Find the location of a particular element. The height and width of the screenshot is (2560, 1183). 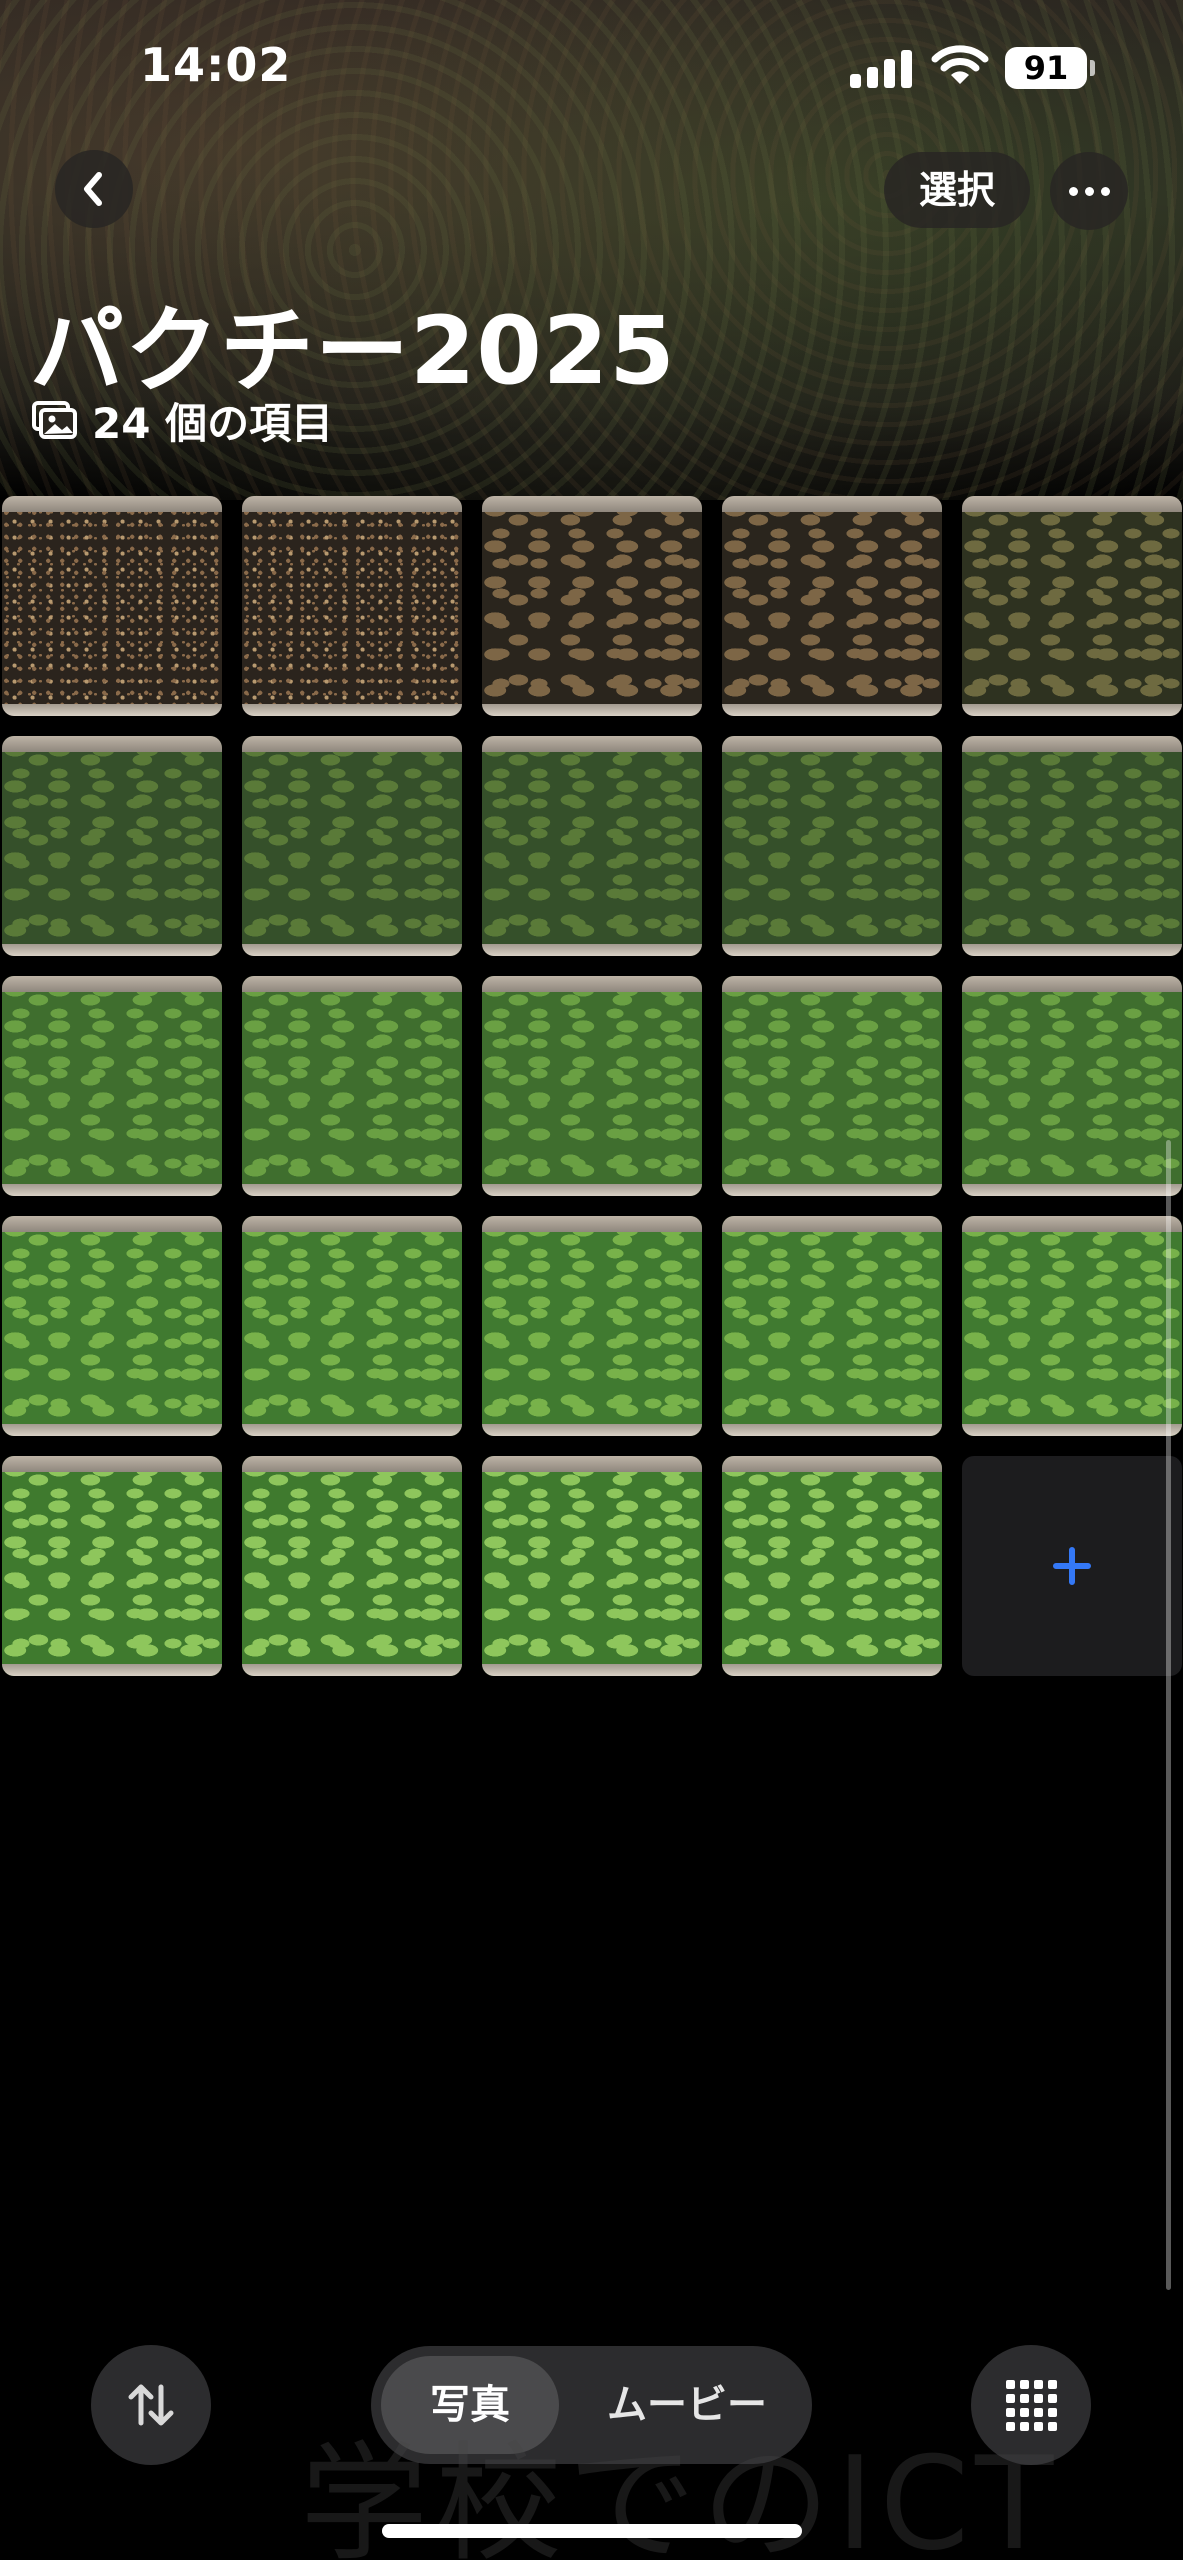

sort-arrows-icon is located at coordinates (151, 2405).